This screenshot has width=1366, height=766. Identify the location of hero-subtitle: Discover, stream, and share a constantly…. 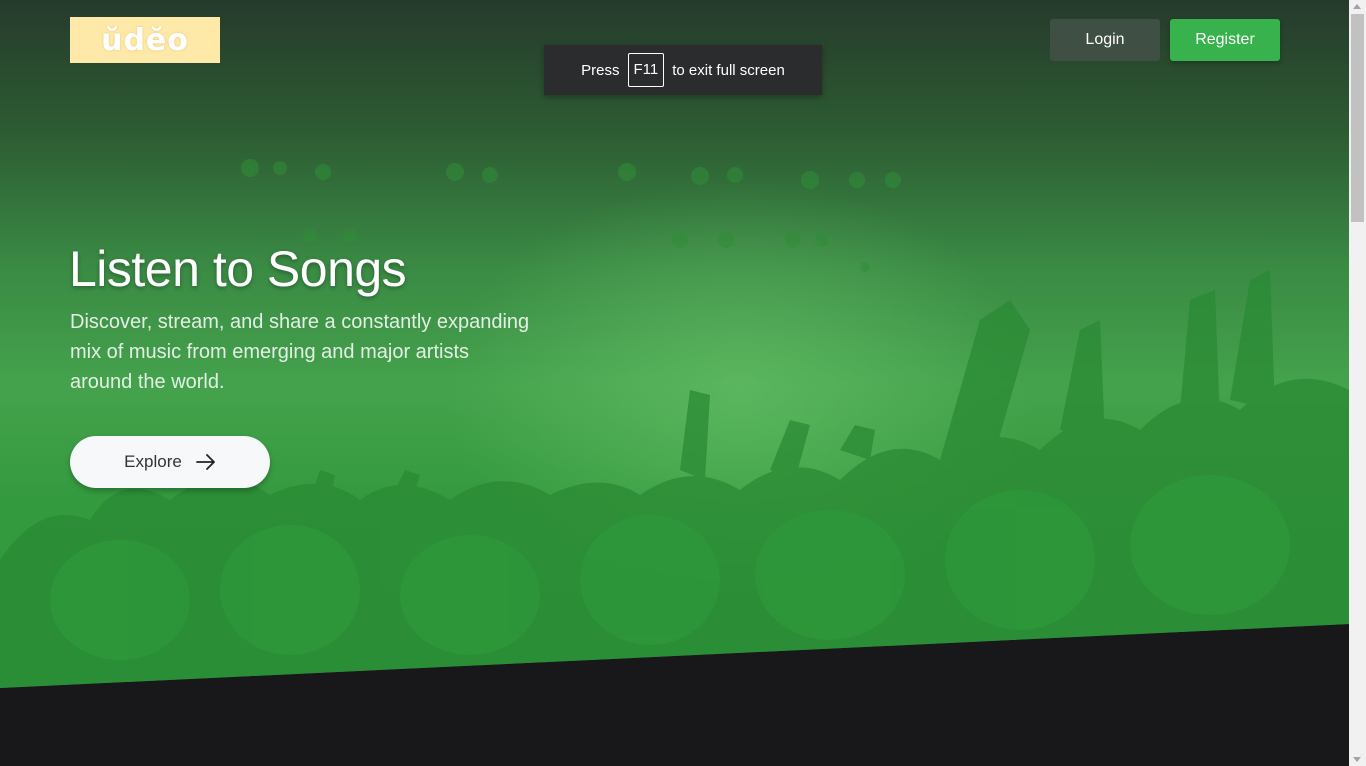
(300, 352).